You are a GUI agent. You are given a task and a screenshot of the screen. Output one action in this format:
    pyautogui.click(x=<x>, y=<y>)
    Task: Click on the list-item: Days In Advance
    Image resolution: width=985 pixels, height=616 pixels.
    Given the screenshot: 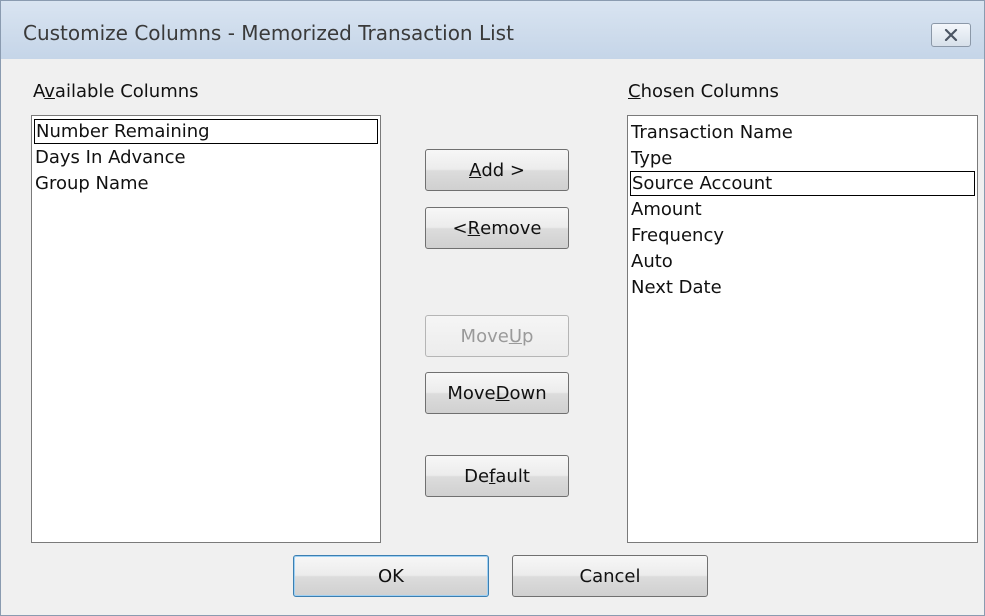 What is the action you would take?
    pyautogui.click(x=206, y=157)
    